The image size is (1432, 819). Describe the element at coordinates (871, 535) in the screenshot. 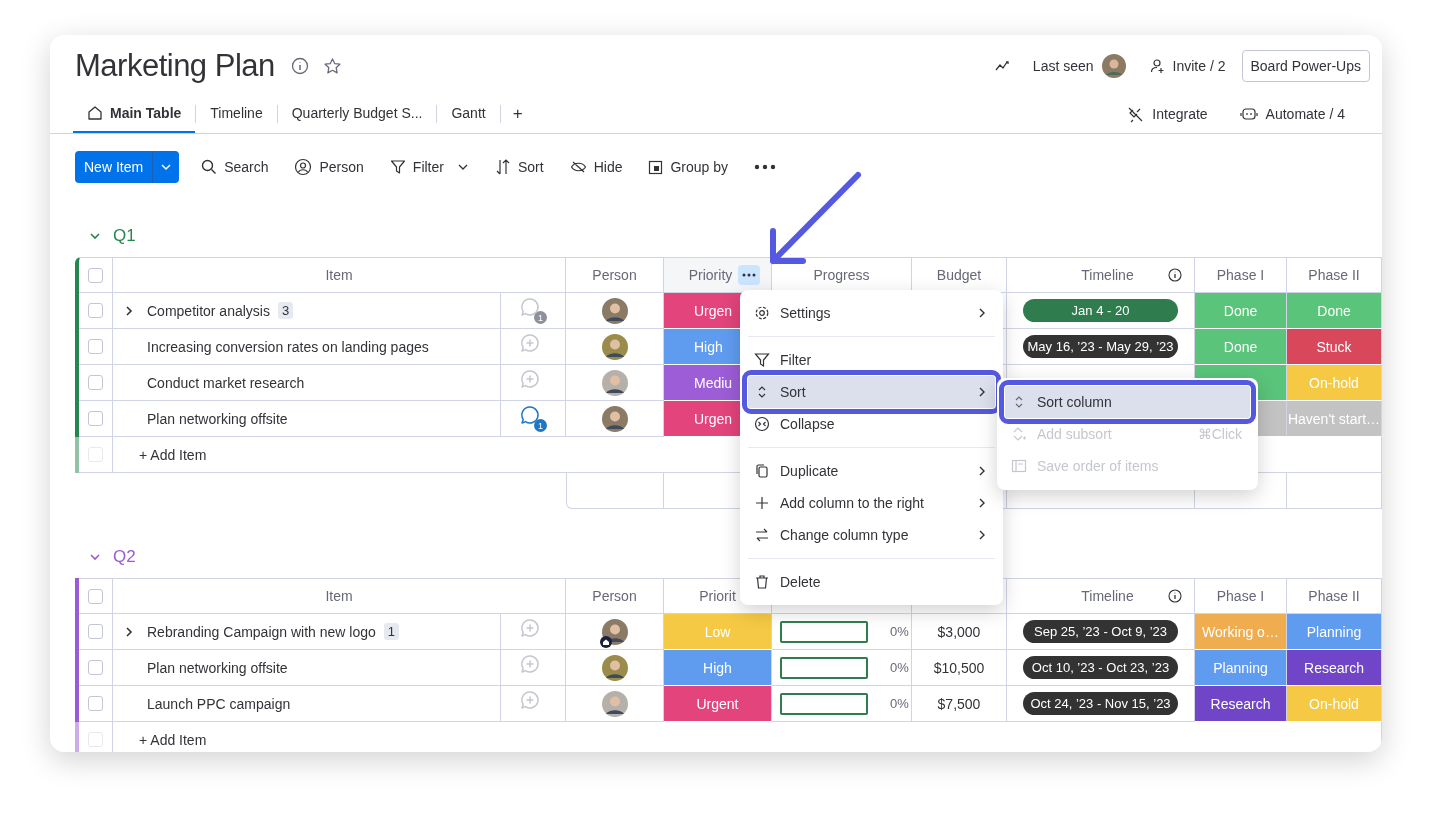

I see `menu-item: Change column type` at that location.